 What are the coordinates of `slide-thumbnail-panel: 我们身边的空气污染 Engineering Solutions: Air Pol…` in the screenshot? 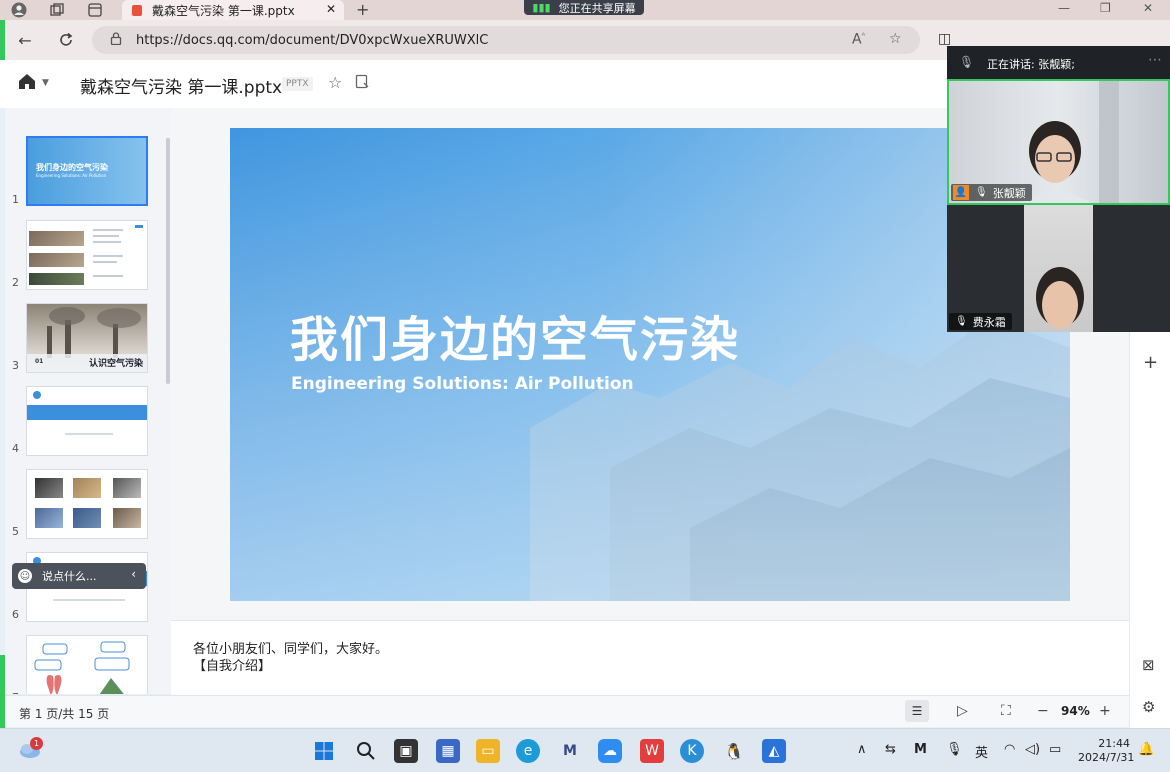 It's located at (88, 401).